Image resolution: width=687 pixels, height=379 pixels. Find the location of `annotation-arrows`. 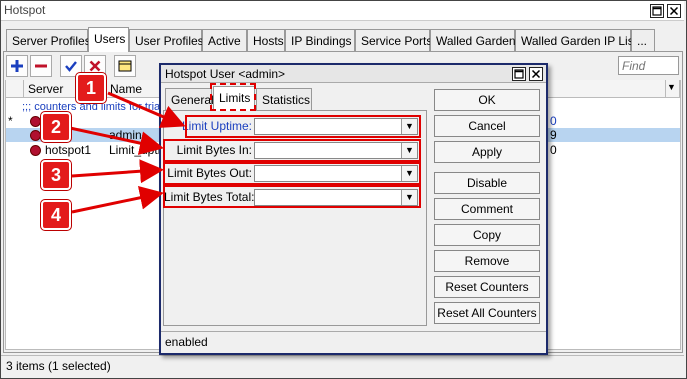

annotation-arrows is located at coordinates (127, 152).